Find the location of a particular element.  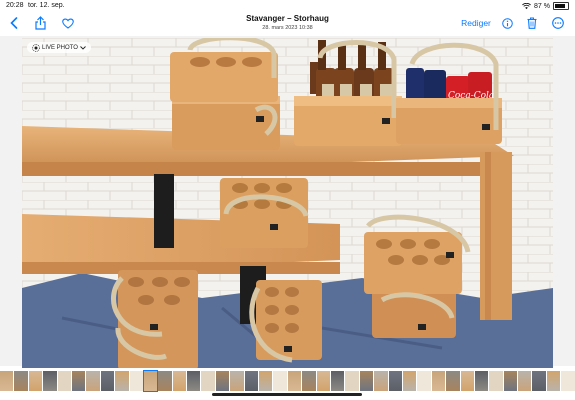

trash-icon is located at coordinates (532, 23).